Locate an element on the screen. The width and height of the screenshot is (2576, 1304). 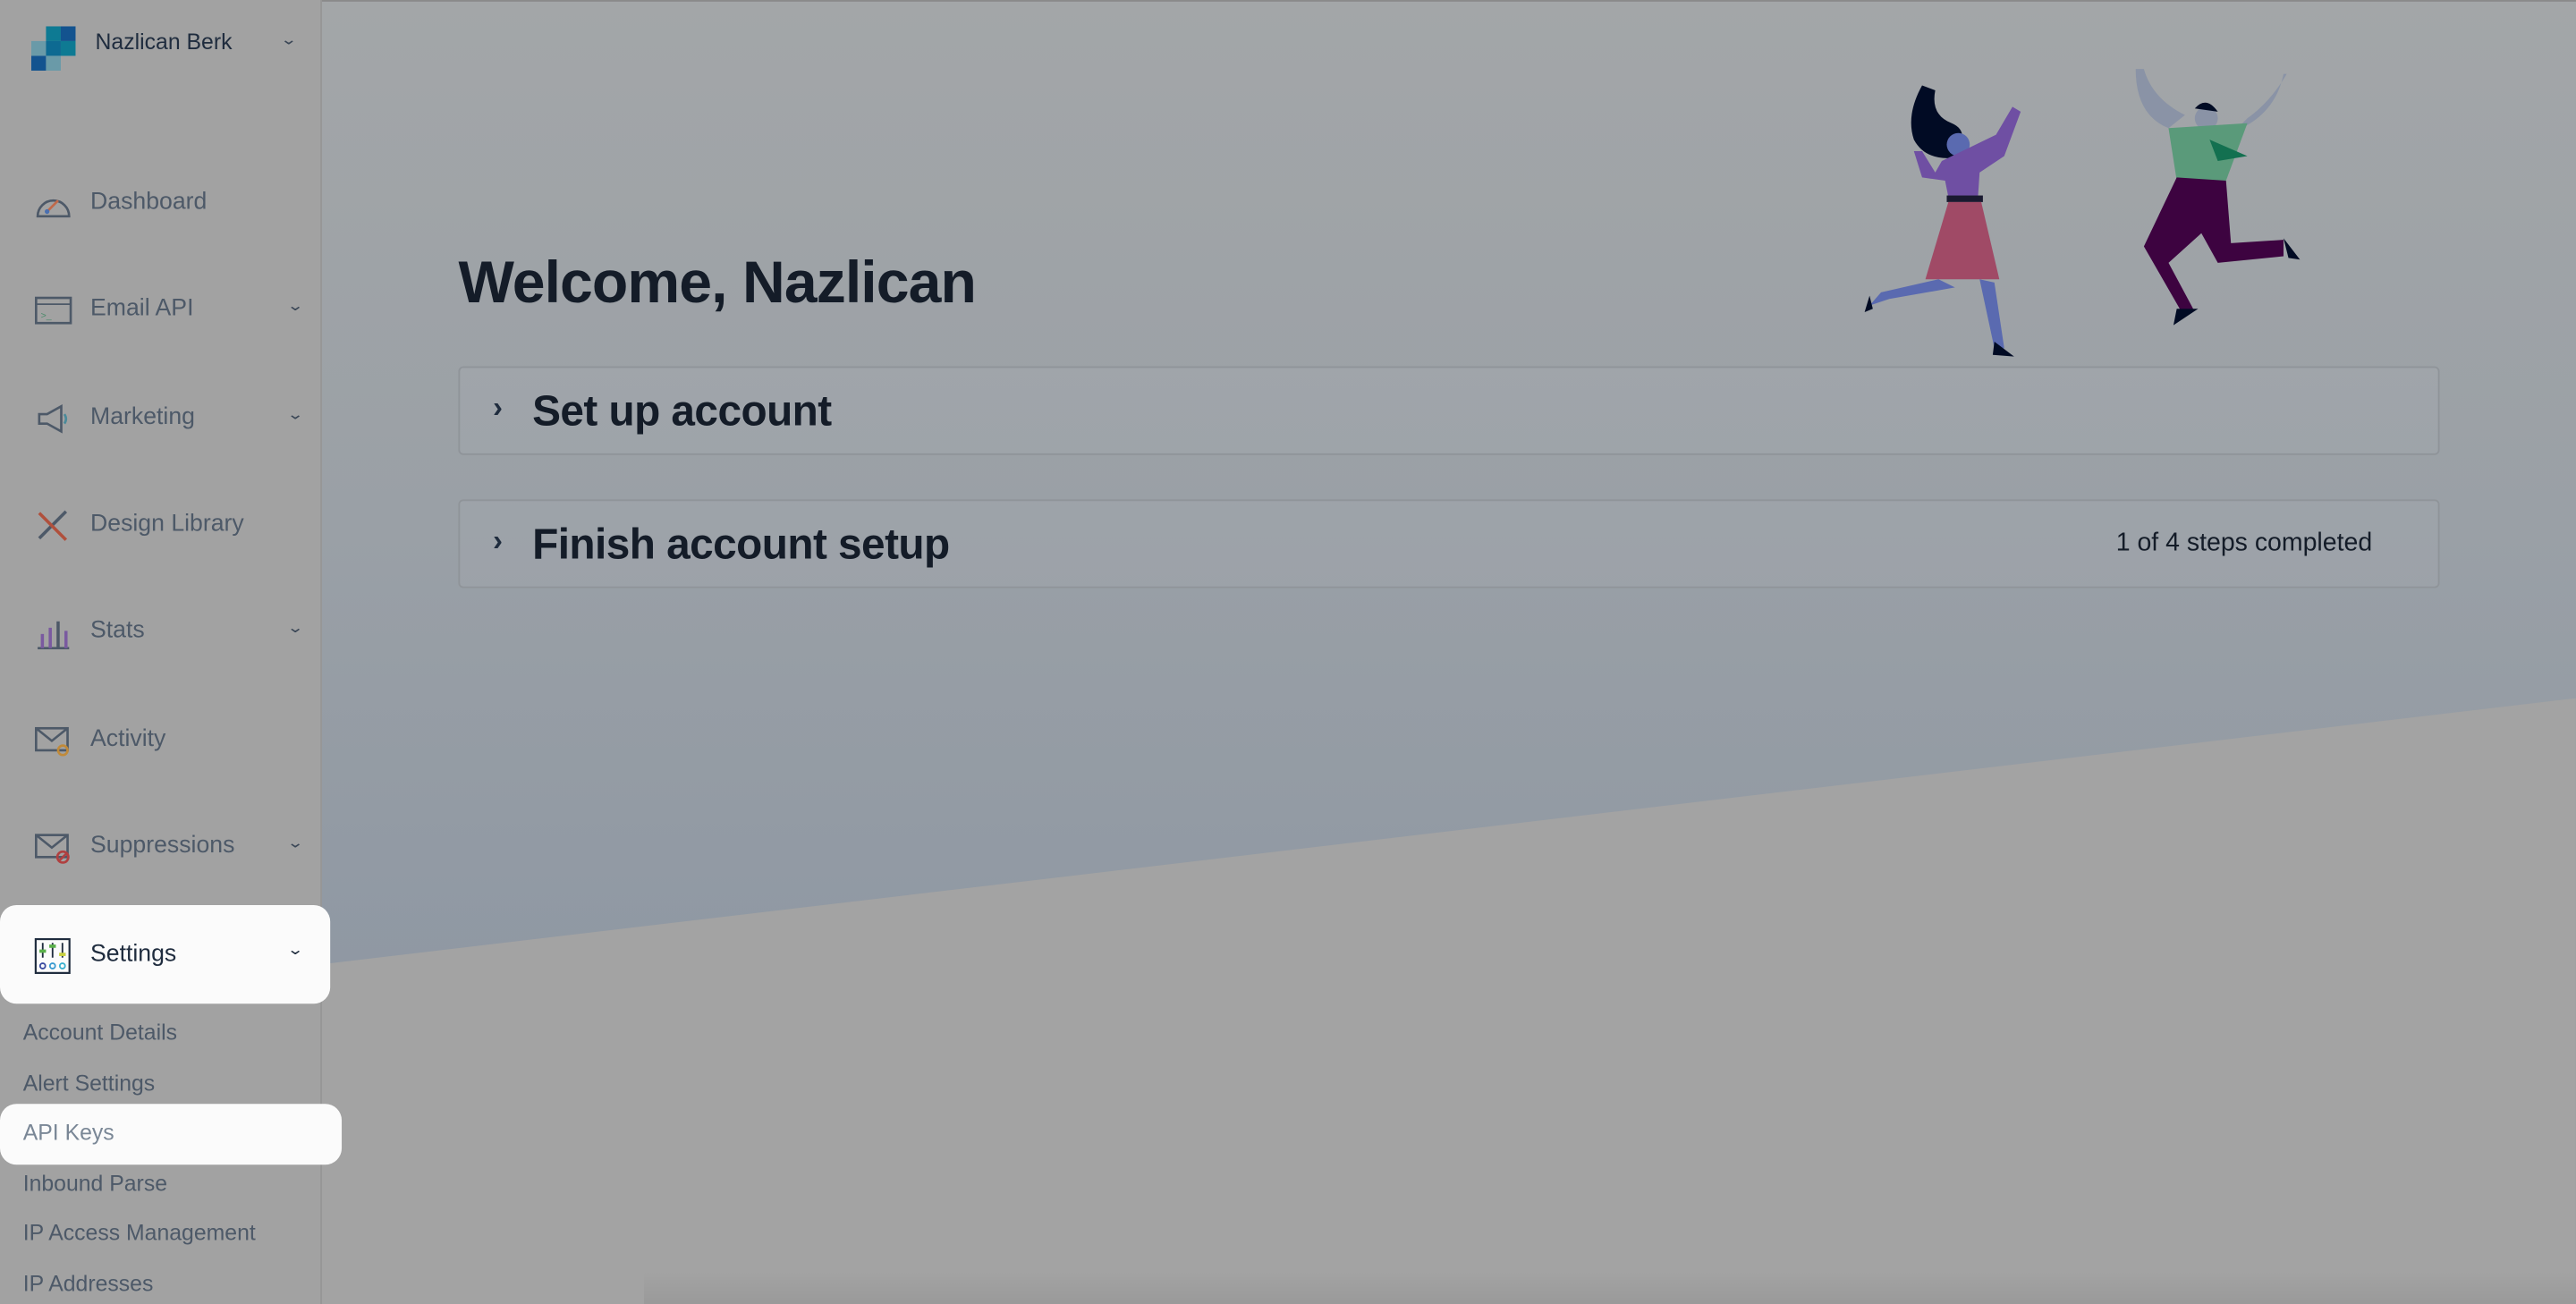
top-border is located at coordinates (1288, 1).